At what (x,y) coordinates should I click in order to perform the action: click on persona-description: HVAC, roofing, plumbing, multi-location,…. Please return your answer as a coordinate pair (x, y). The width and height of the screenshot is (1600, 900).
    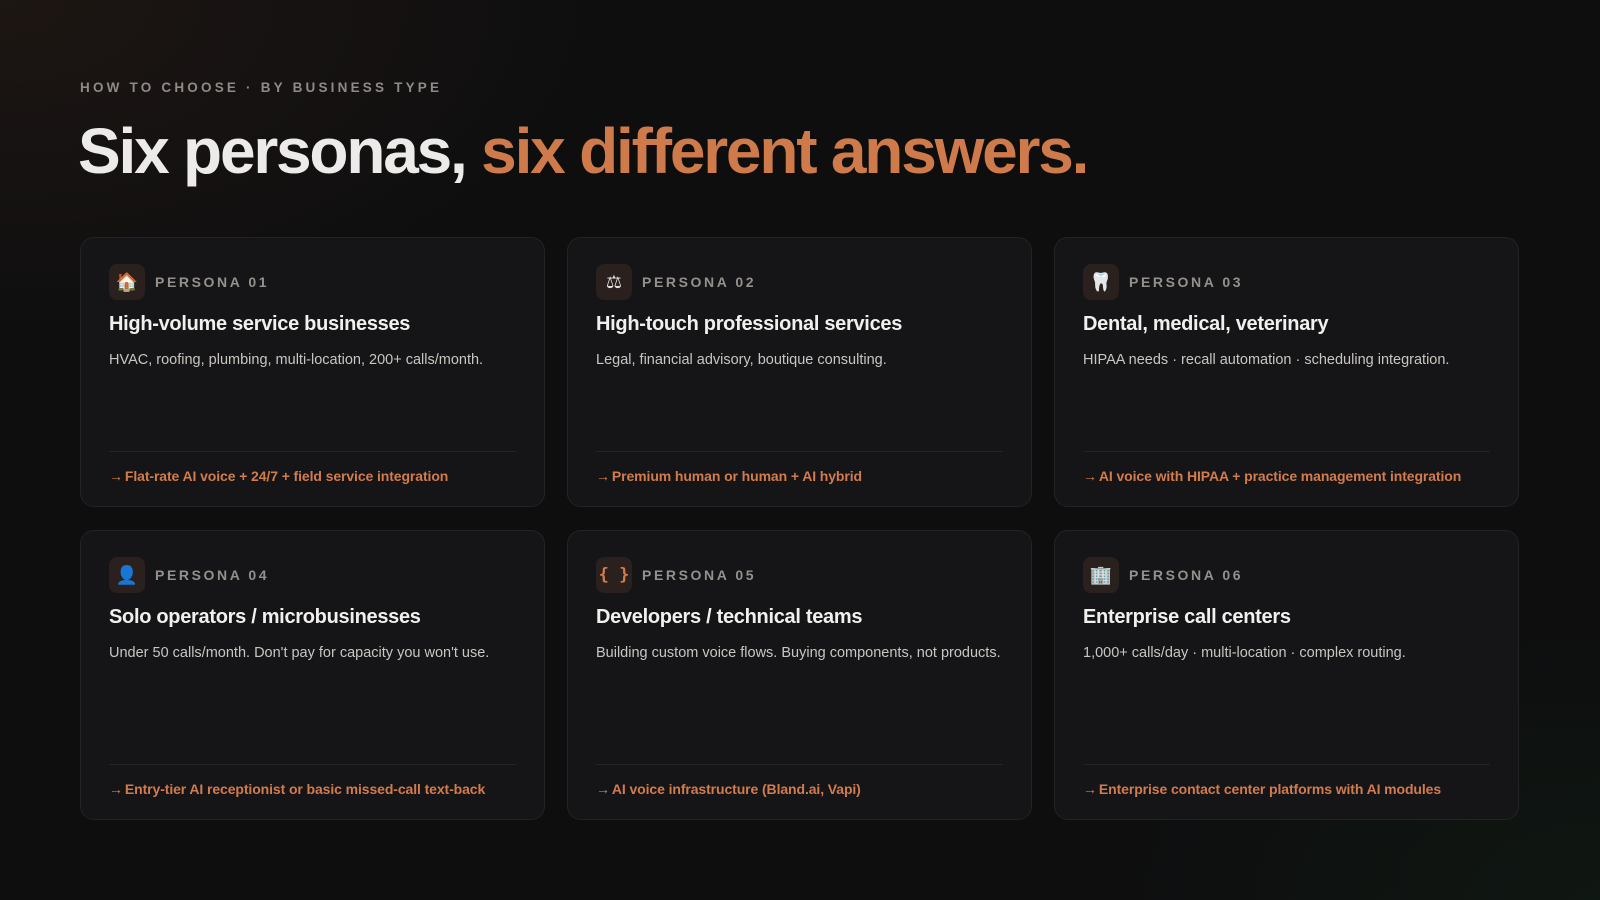
    Looking at the image, I should click on (296, 360).